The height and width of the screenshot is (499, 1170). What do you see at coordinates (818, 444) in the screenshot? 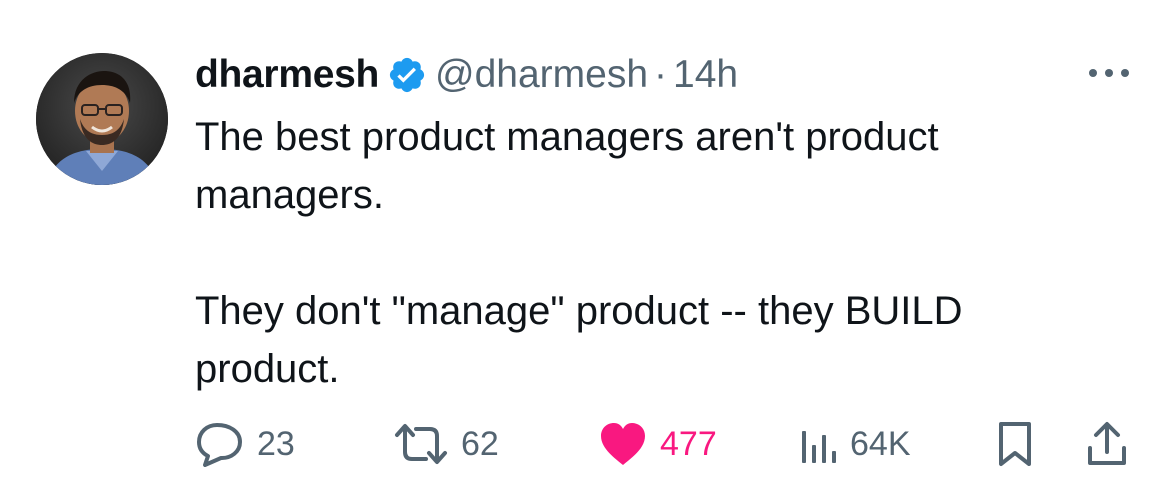
I see `views-bars-icon` at bounding box center [818, 444].